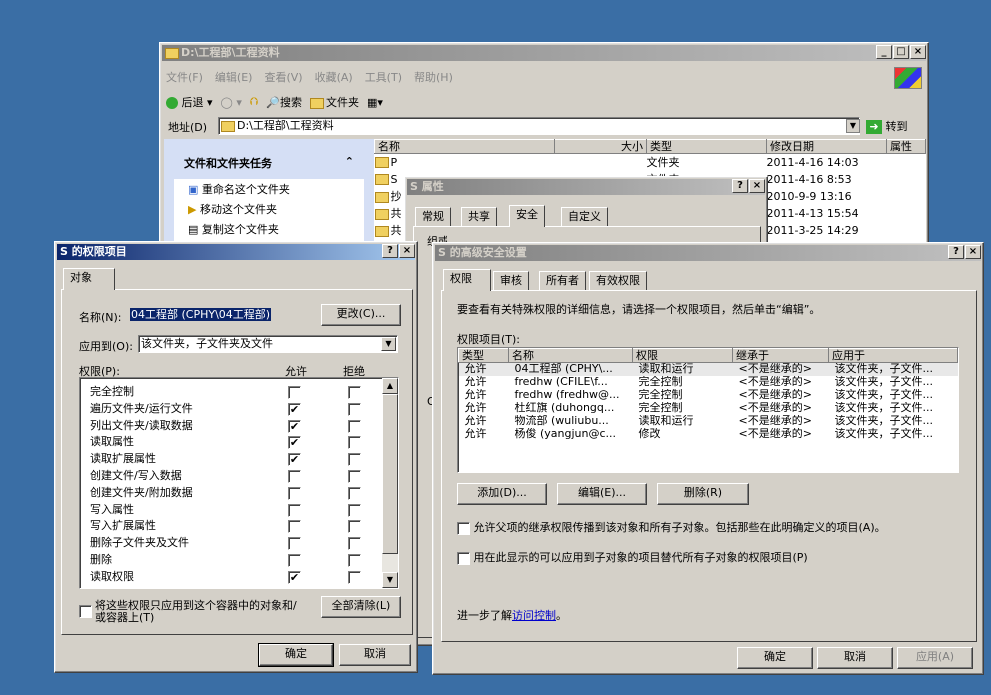 Image resolution: width=991 pixels, height=695 pixels. Describe the element at coordinates (433, 217) in the screenshot. I see `tab-general: 常规` at that location.